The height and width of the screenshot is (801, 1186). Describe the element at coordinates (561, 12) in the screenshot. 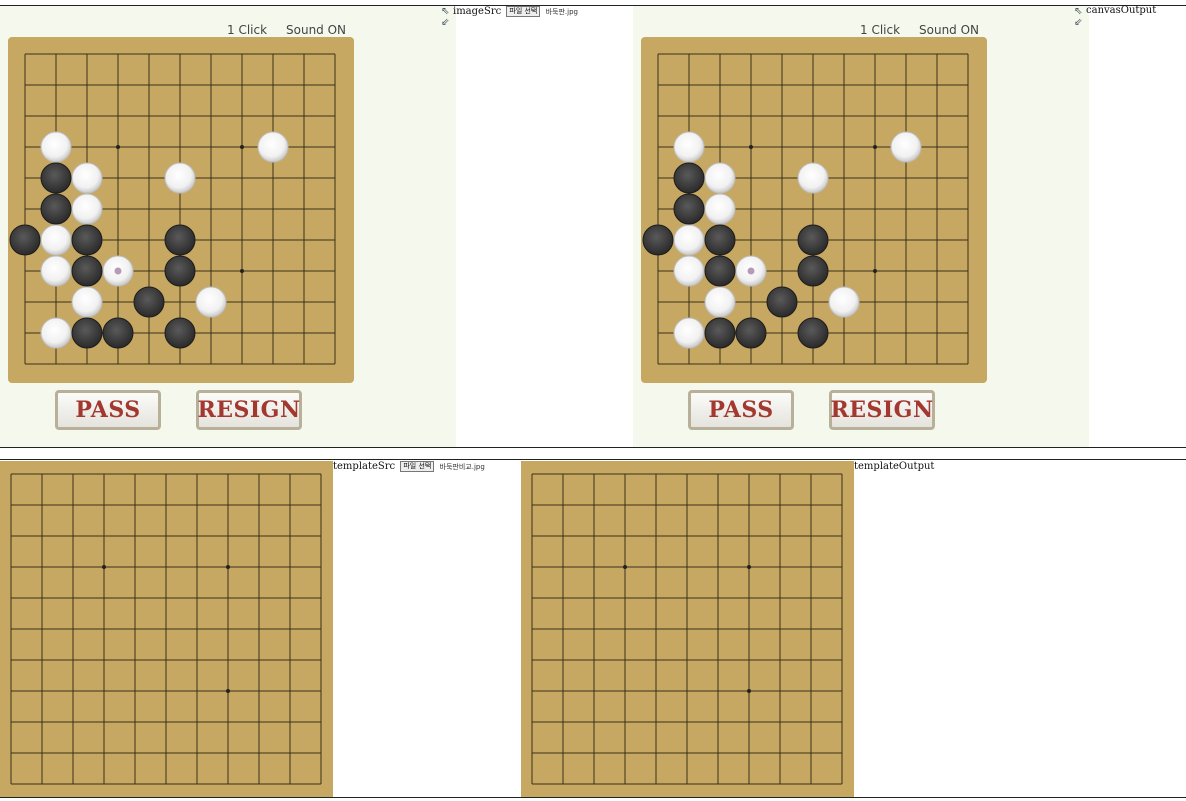

I see `image-file-name: 바둑판.jpg` at that location.